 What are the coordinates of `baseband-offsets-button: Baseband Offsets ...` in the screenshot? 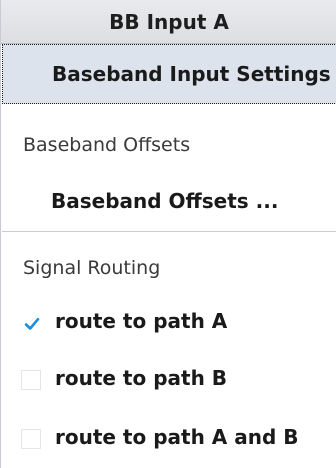 It's located at (169, 201).